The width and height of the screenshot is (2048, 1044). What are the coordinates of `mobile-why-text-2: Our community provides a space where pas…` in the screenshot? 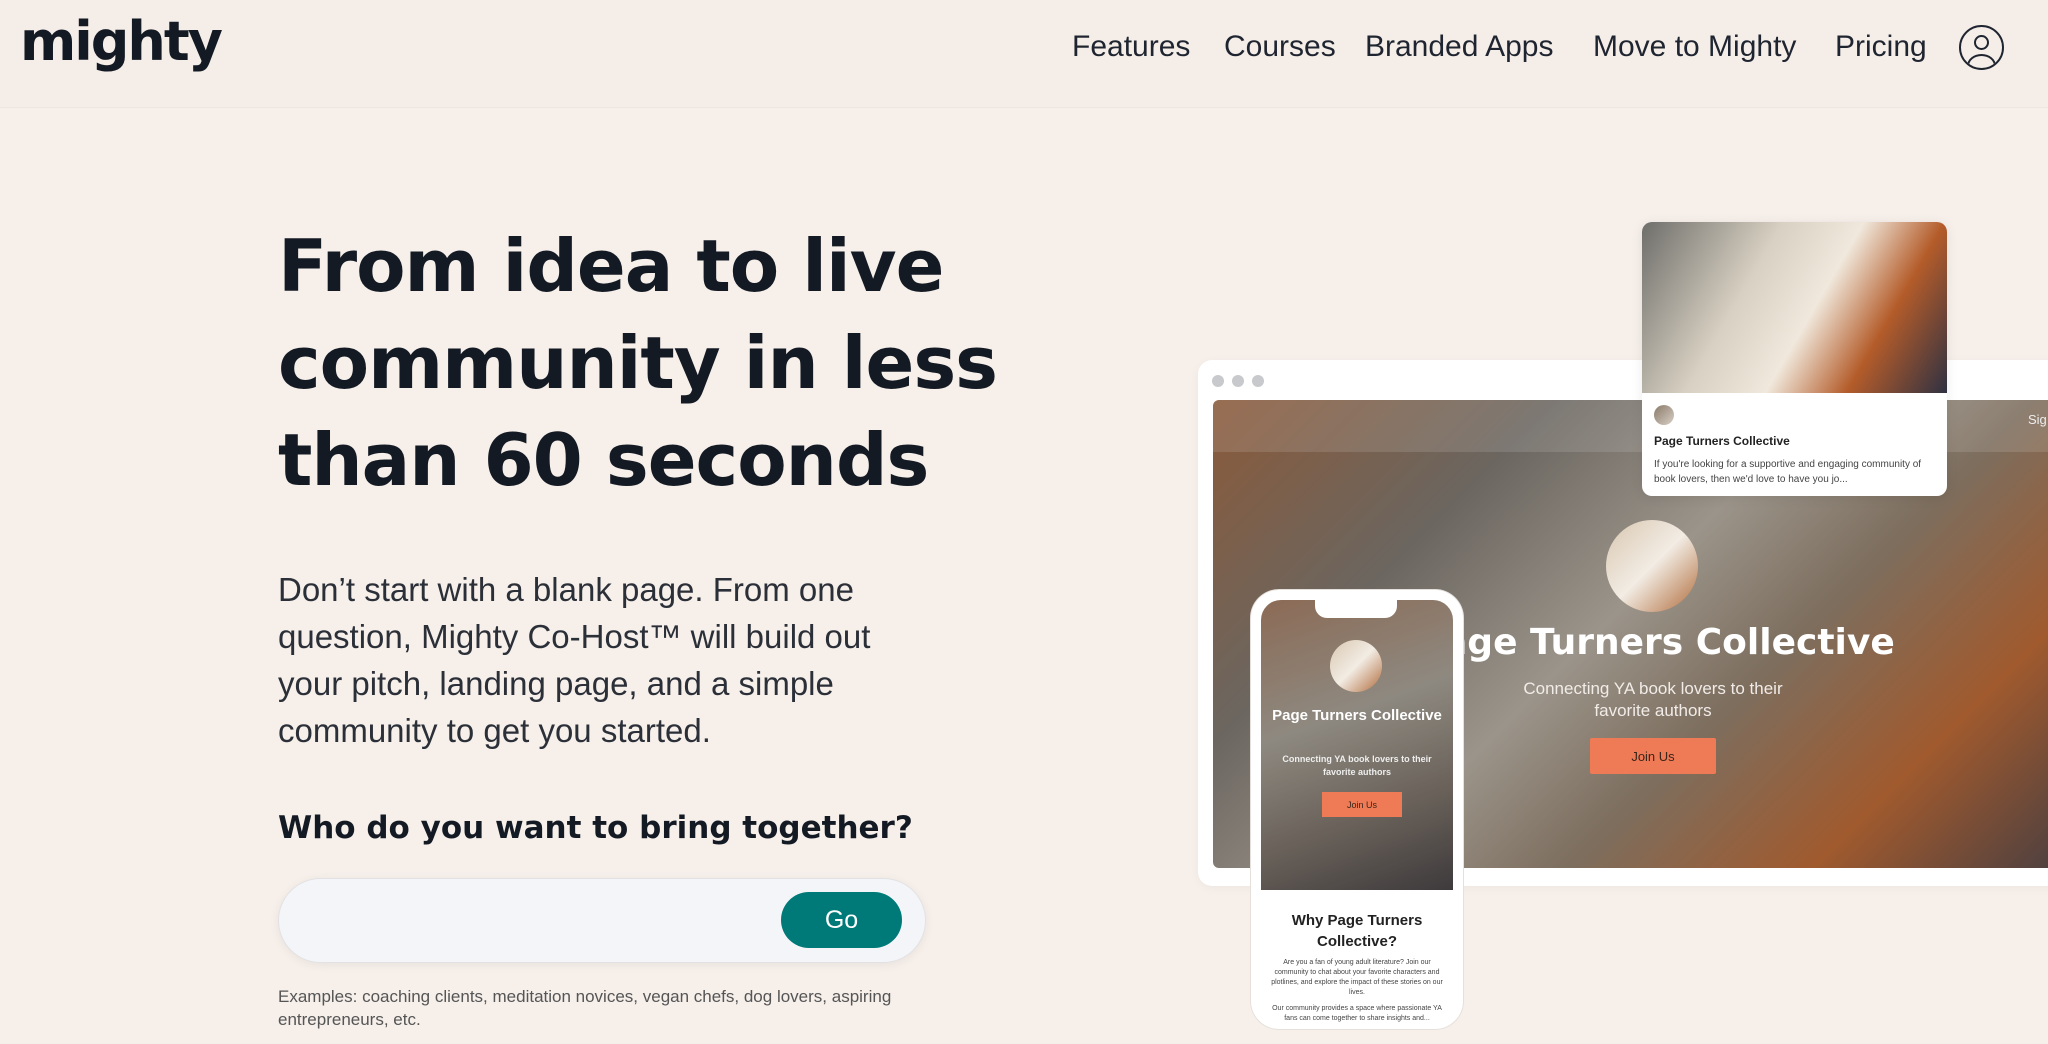 It's located at (1357, 1013).